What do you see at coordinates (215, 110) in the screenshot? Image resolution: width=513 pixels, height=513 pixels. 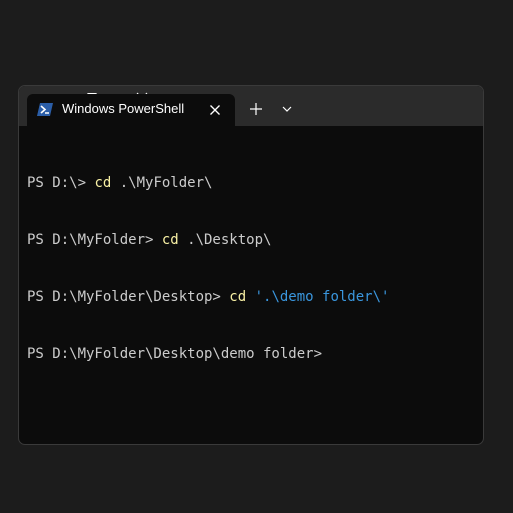 I see `close-tab-icon` at bounding box center [215, 110].